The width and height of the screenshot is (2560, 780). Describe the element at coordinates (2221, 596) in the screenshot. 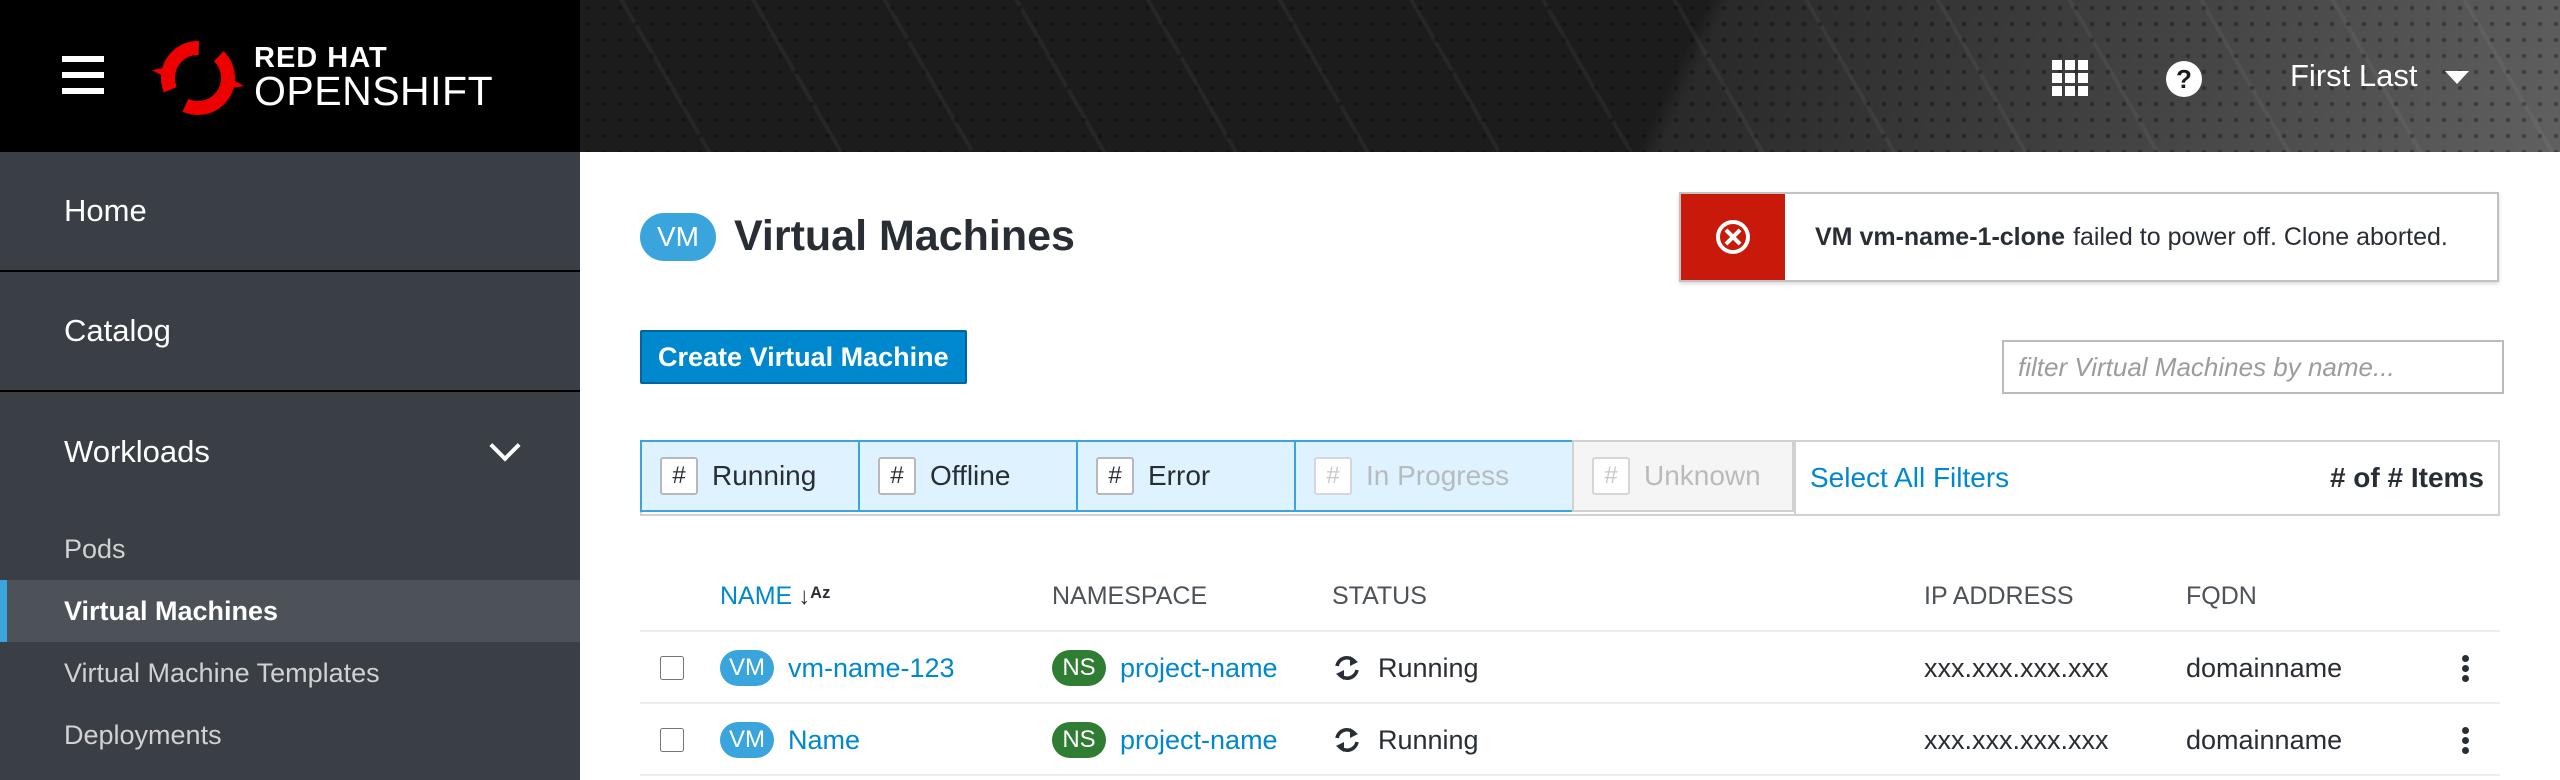

I see `column-header-fqdn: FQDN` at that location.